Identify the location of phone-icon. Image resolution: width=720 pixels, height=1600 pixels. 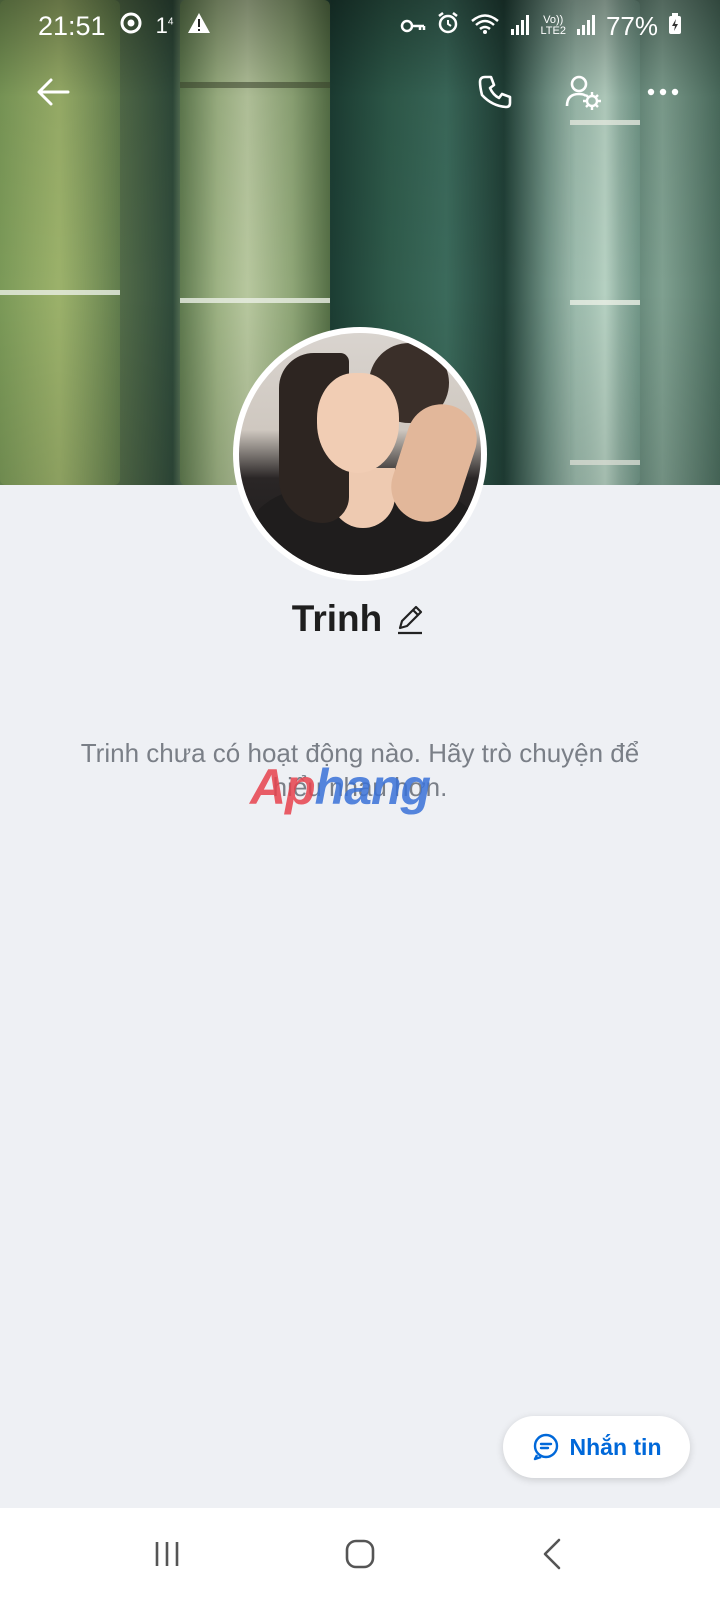
(495, 92).